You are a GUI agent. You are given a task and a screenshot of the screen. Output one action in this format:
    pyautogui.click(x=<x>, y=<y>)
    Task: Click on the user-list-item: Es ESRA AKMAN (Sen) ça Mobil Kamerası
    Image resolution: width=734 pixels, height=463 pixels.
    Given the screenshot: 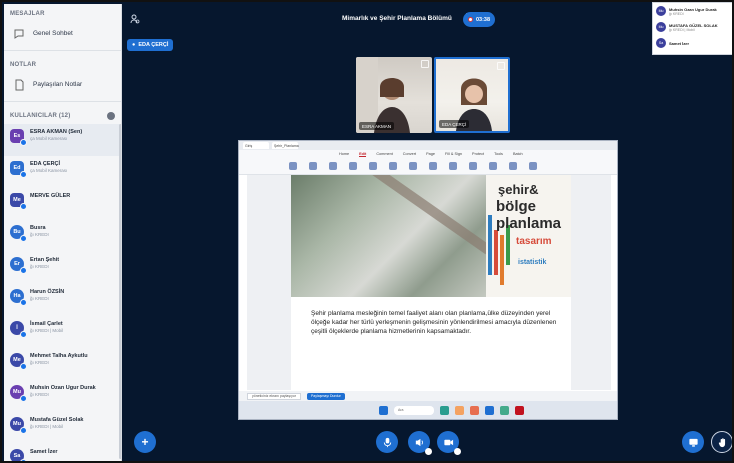 What is the action you would take?
    pyautogui.click(x=62, y=140)
    